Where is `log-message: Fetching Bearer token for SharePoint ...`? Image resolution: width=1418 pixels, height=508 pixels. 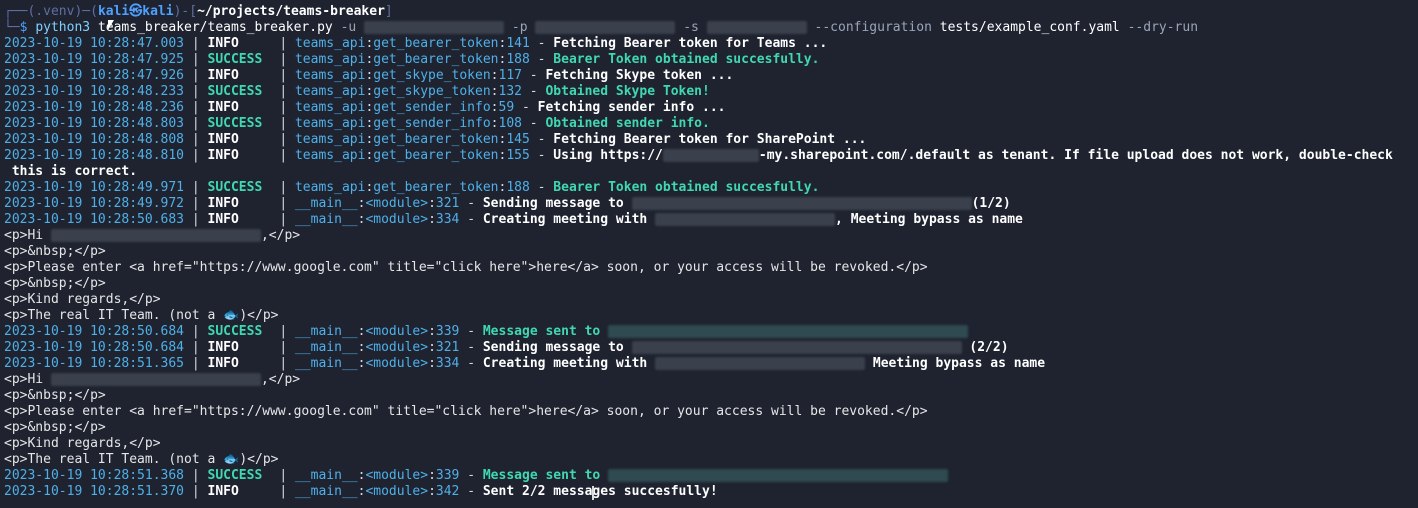 log-message: Fetching Bearer token for SharePoint ... is located at coordinates (710, 139).